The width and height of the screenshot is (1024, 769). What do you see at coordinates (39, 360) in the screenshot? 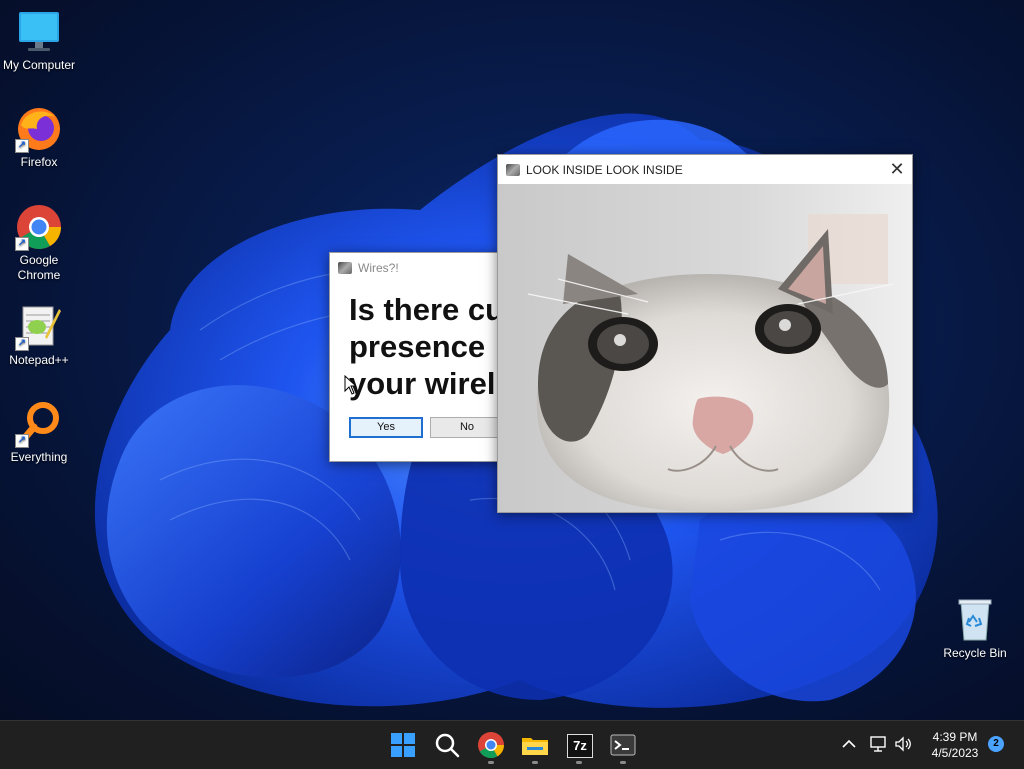
I see `desktop-icon-label: Notepad++` at bounding box center [39, 360].